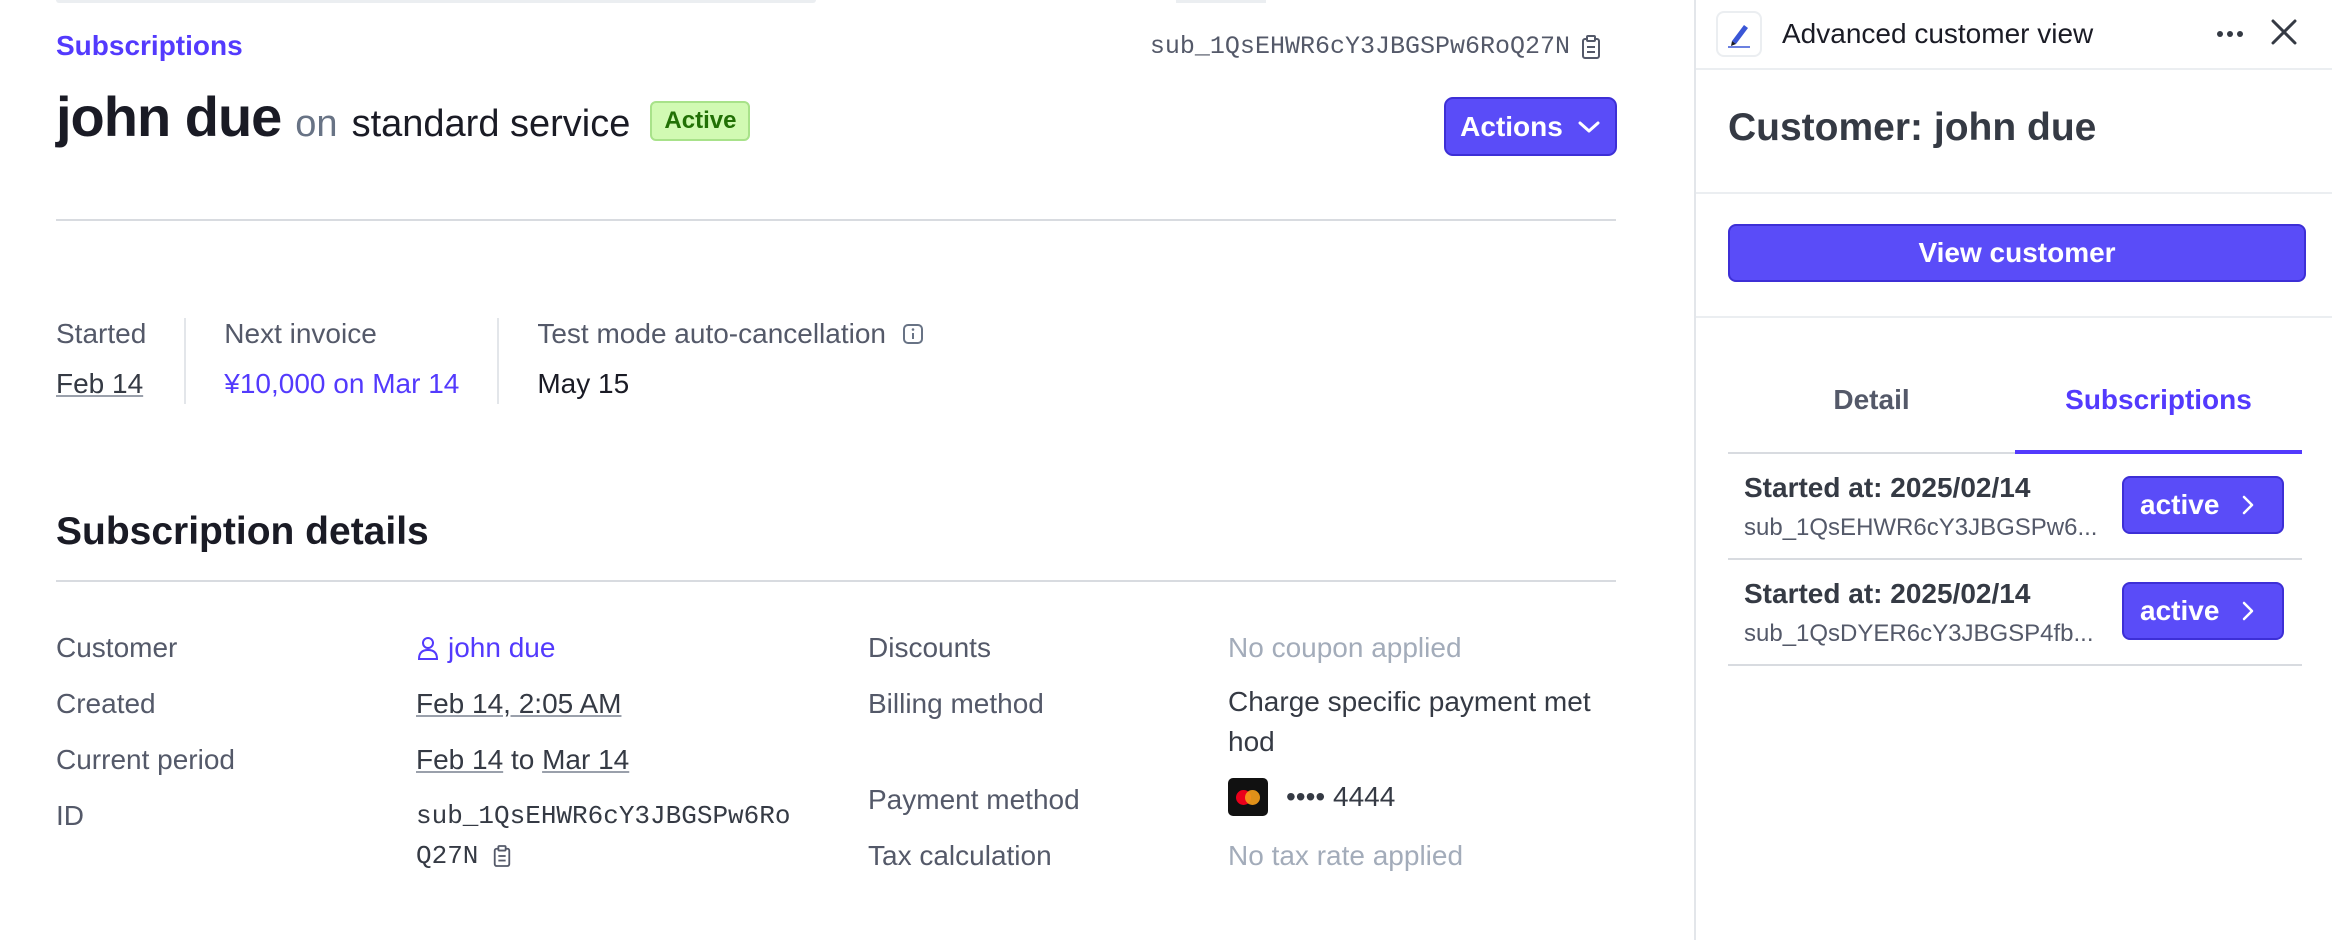 This screenshot has width=2332, height=940. What do you see at coordinates (1248, 797) in the screenshot?
I see `mastercard-icon` at bounding box center [1248, 797].